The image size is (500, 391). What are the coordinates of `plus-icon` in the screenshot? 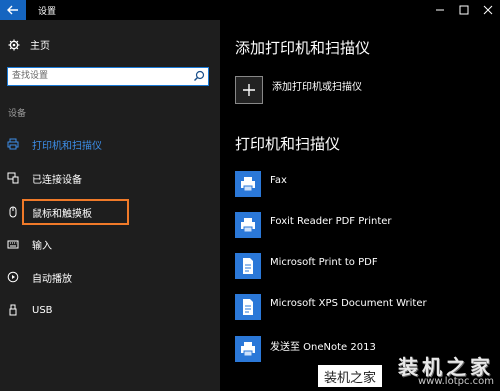 It's located at (249, 90).